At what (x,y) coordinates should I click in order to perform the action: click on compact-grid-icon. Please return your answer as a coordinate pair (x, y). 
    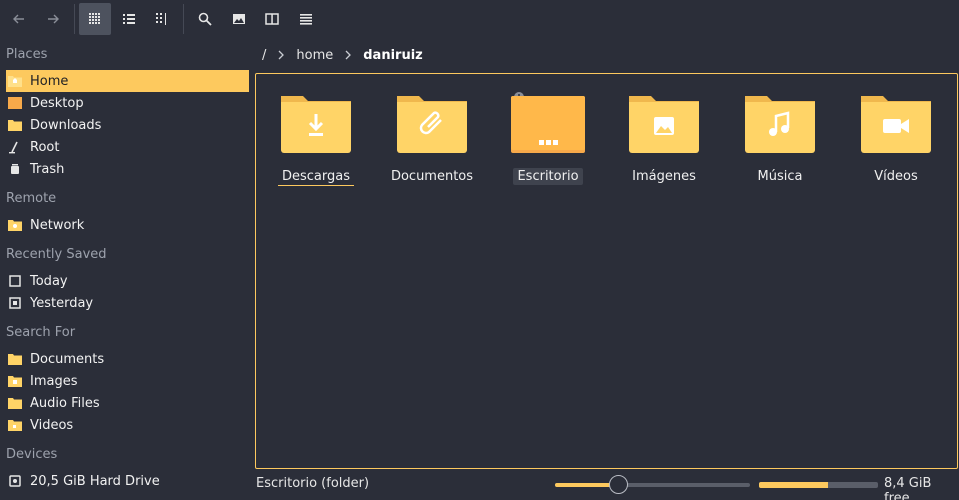
    Looking at the image, I should click on (161, 19).